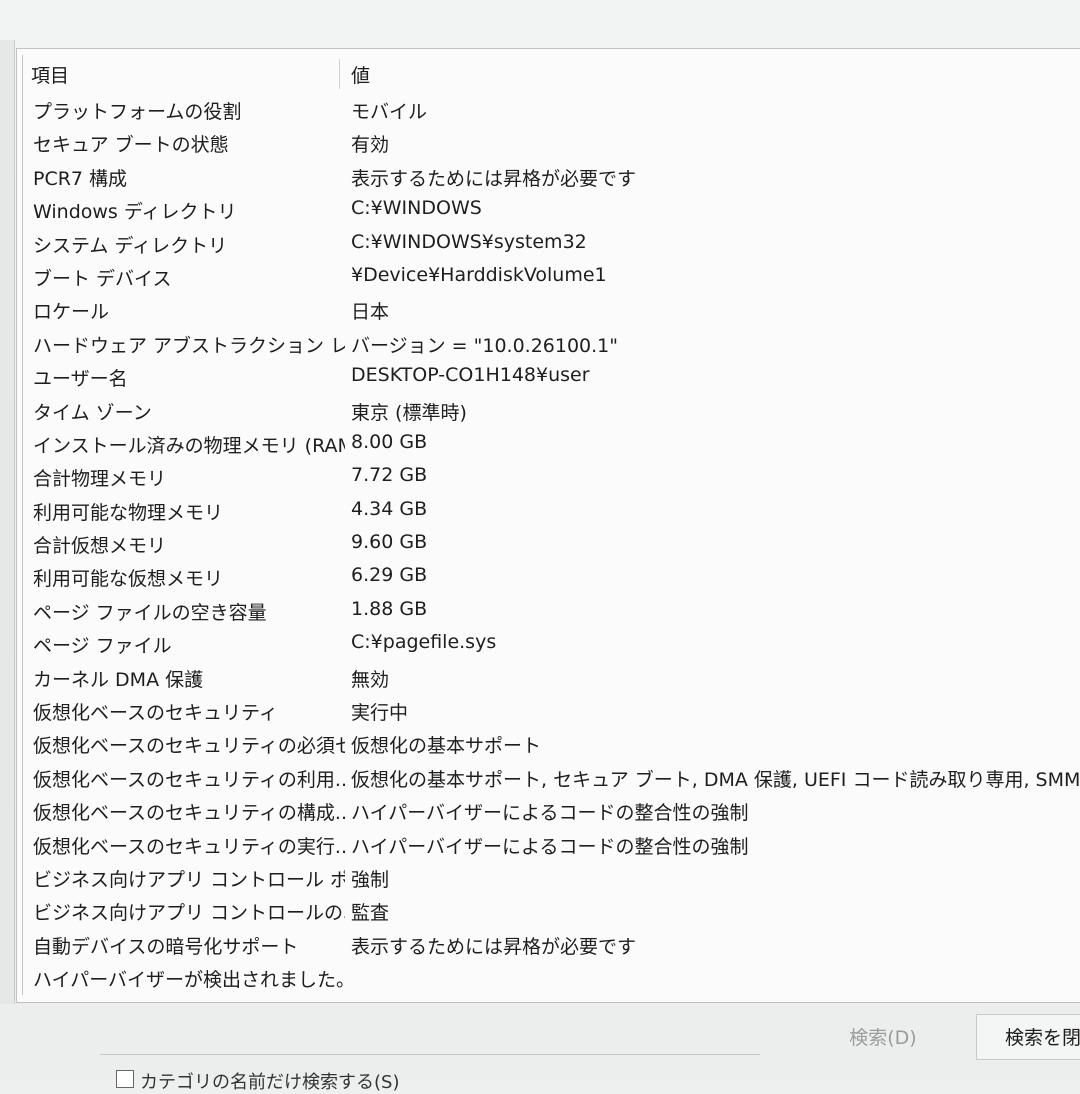 This screenshot has width=1080, height=1094. What do you see at coordinates (548, 511) in the screenshot?
I see `table-row: 利用可能な物理メモリ 4.34 GB` at bounding box center [548, 511].